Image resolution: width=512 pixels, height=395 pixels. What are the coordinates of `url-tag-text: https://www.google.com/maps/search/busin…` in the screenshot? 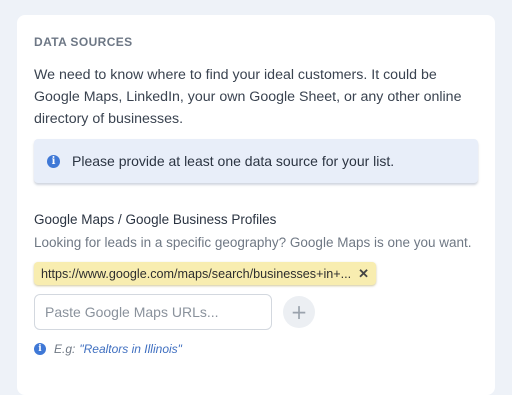 It's located at (196, 273).